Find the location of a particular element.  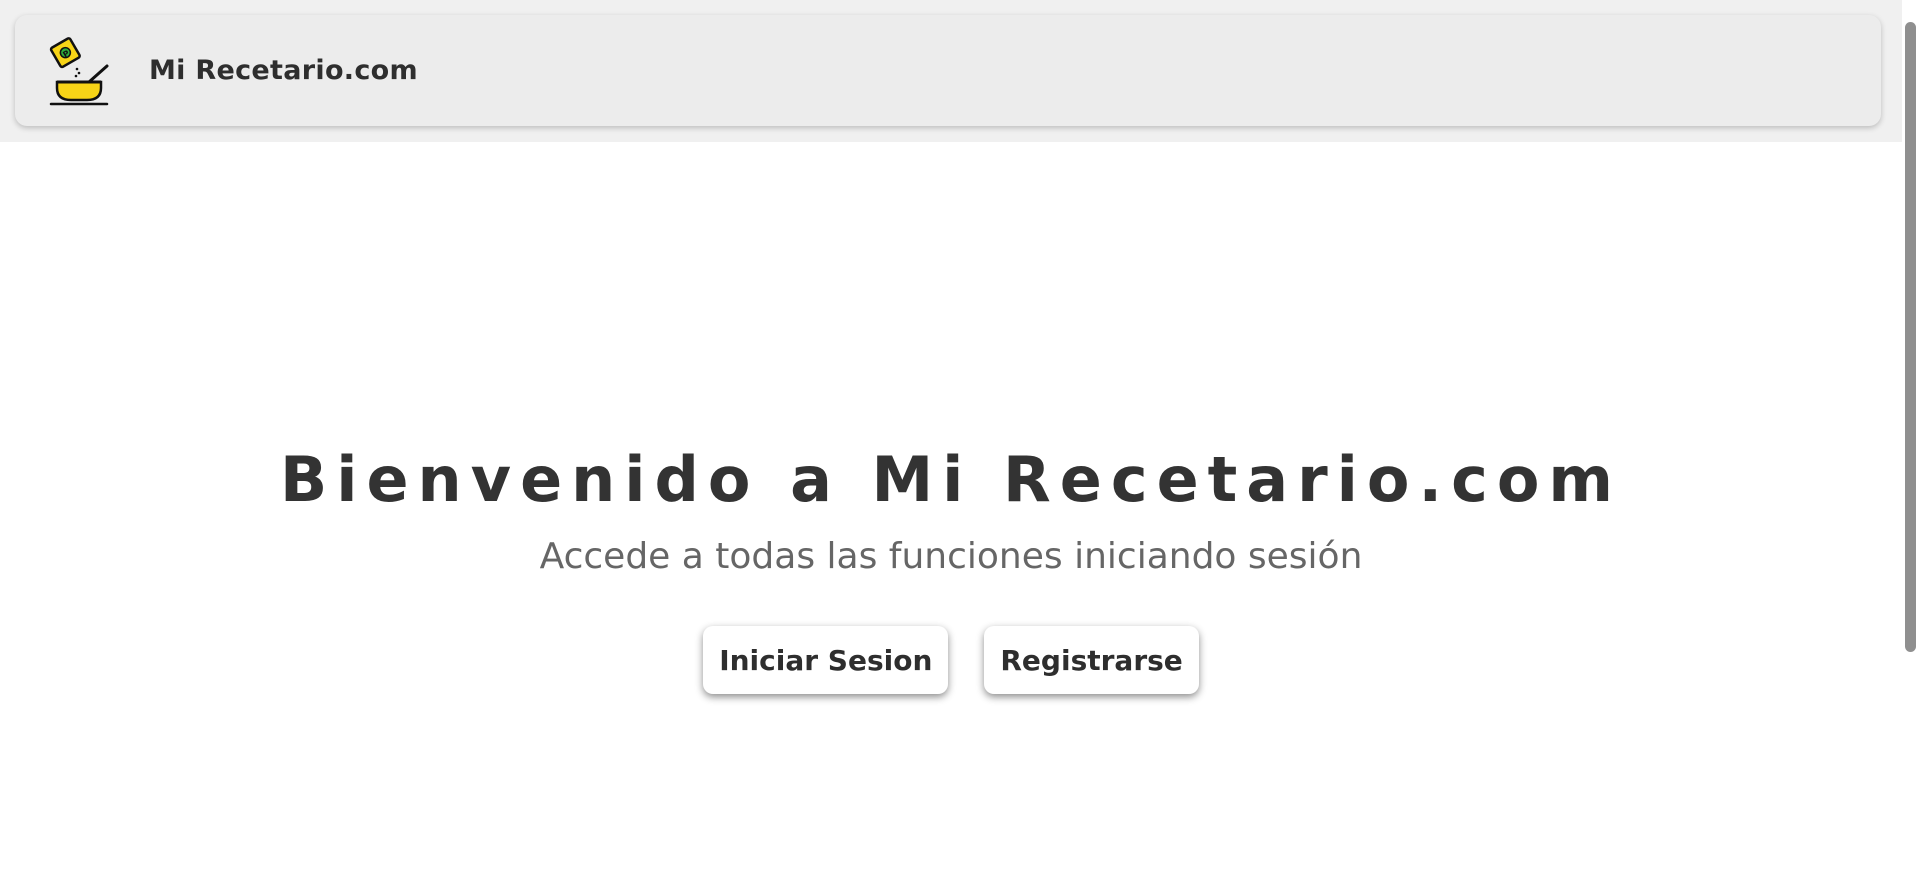

logo-link: P is located at coordinates (79, 71).